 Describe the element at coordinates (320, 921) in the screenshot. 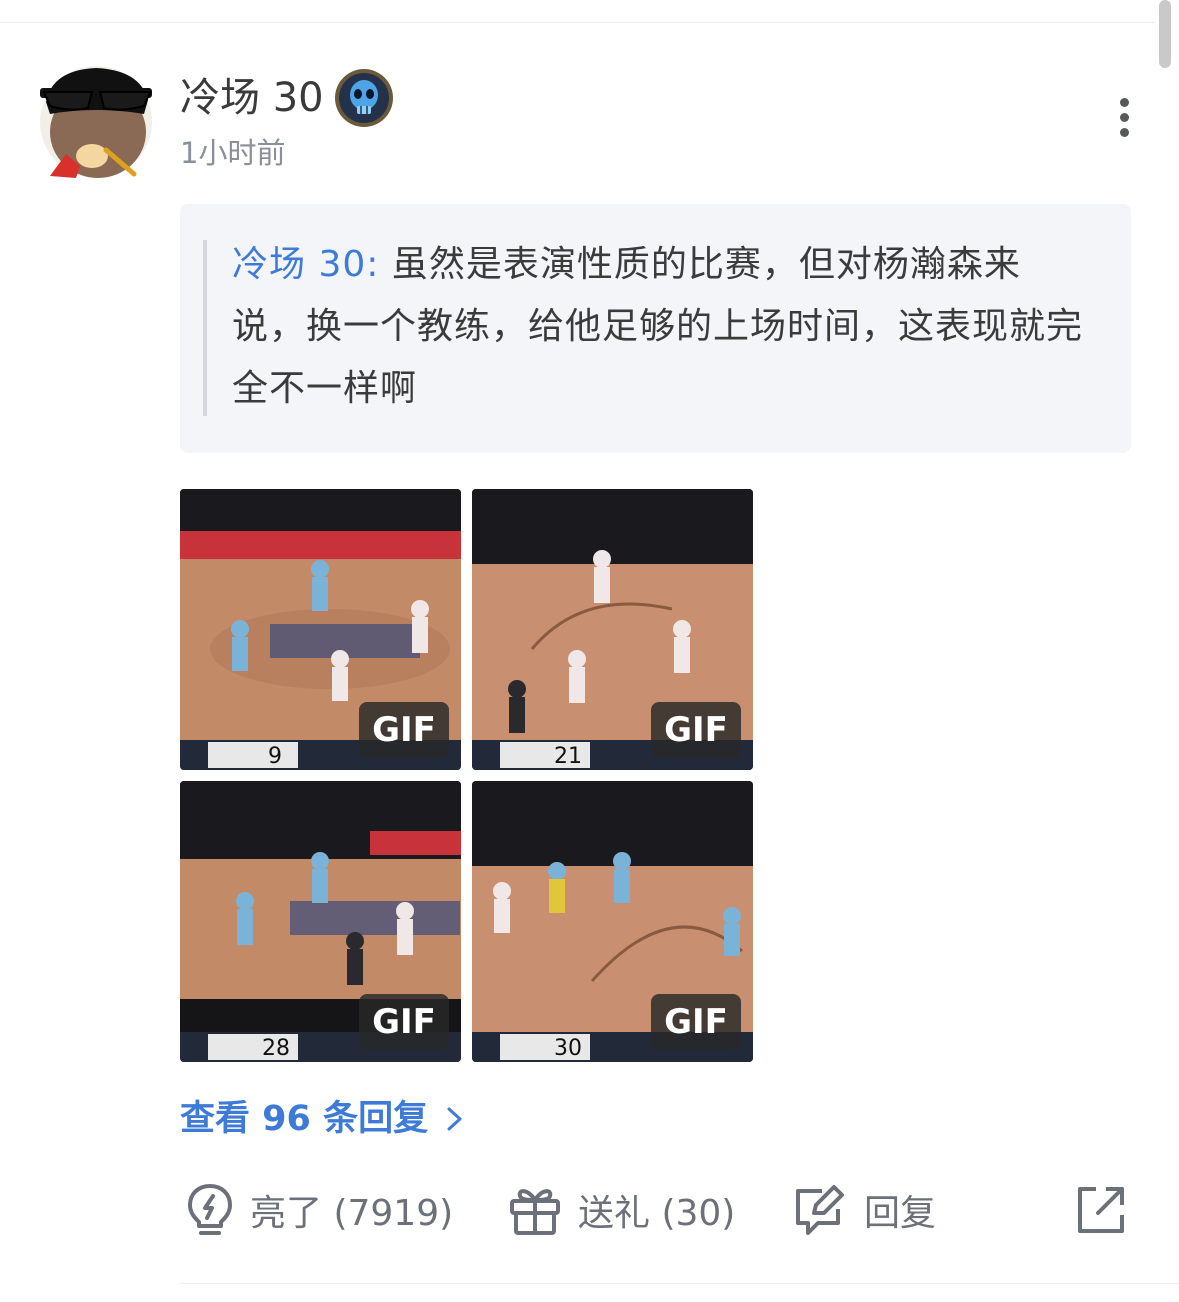

I see `gif-thumbnail-3: 28 GIF` at that location.